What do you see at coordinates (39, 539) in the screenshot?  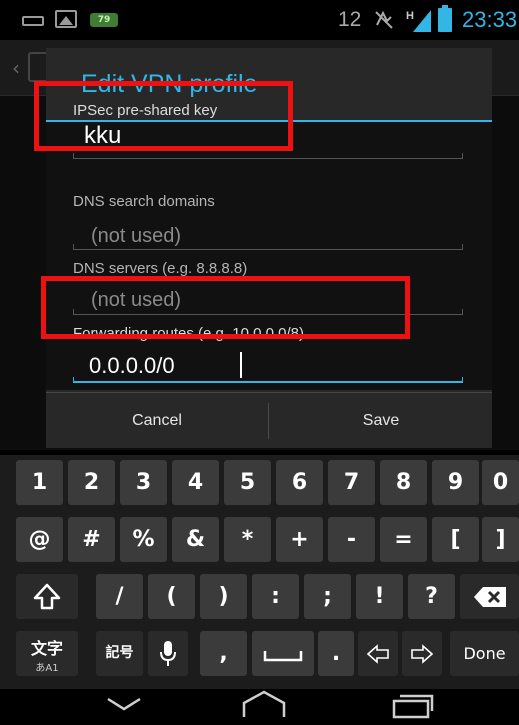 I see `key-at: @` at bounding box center [39, 539].